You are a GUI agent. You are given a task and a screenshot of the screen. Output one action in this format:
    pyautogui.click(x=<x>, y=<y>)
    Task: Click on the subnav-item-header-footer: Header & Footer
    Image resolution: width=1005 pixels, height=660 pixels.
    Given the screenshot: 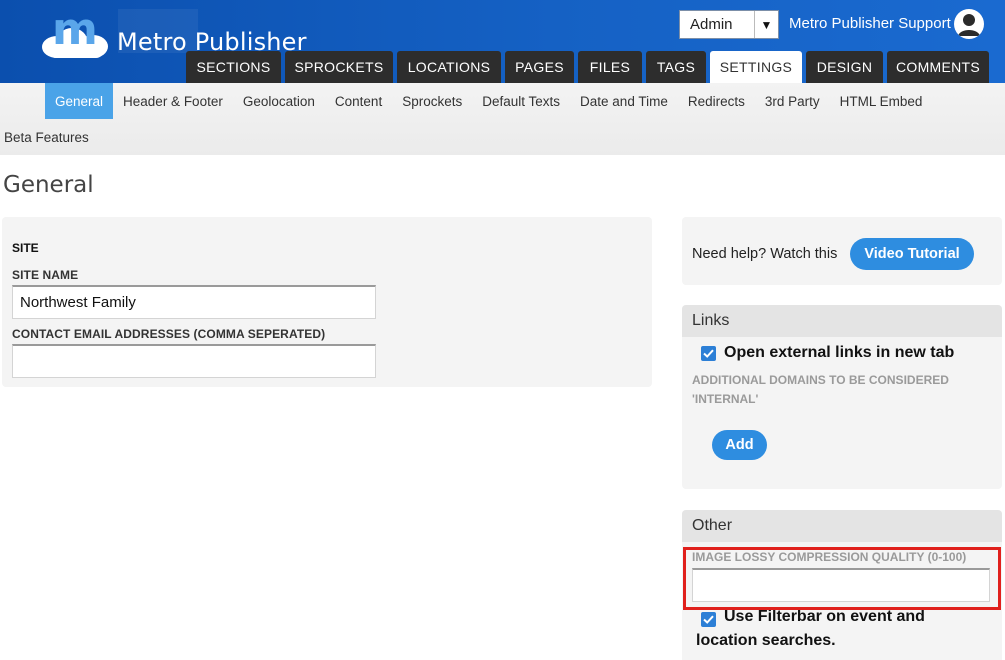 What is the action you would take?
    pyautogui.click(x=173, y=101)
    